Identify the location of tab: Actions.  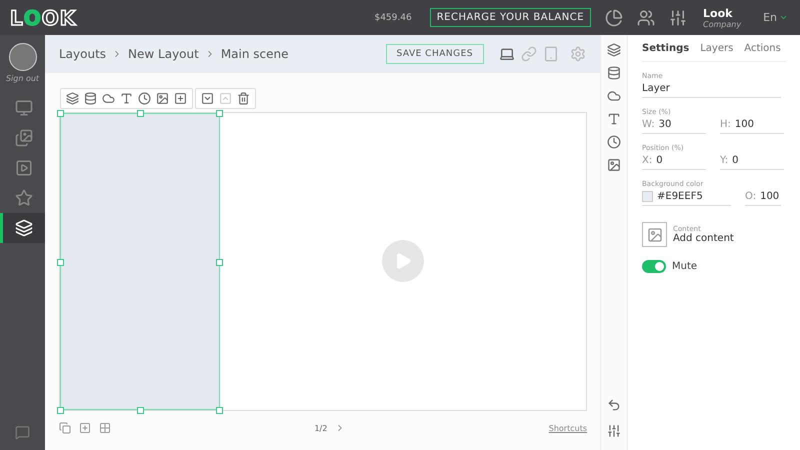
(762, 48).